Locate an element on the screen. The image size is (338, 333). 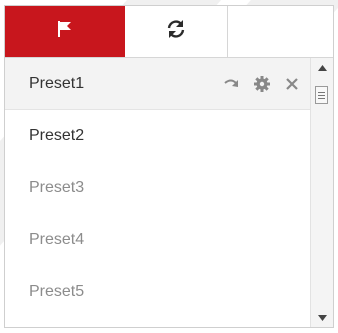
row-actions is located at coordinates (262, 84).